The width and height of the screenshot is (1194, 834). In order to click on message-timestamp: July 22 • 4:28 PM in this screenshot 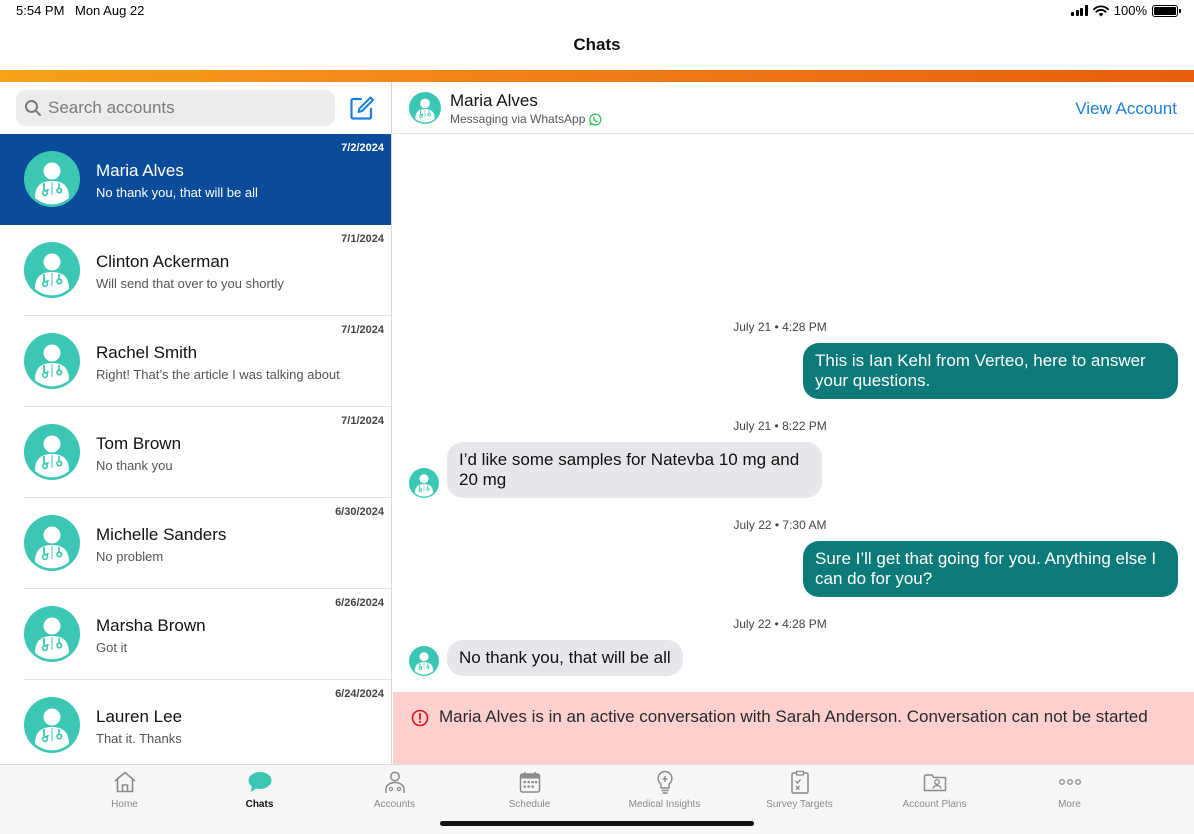, I will do `click(780, 624)`.